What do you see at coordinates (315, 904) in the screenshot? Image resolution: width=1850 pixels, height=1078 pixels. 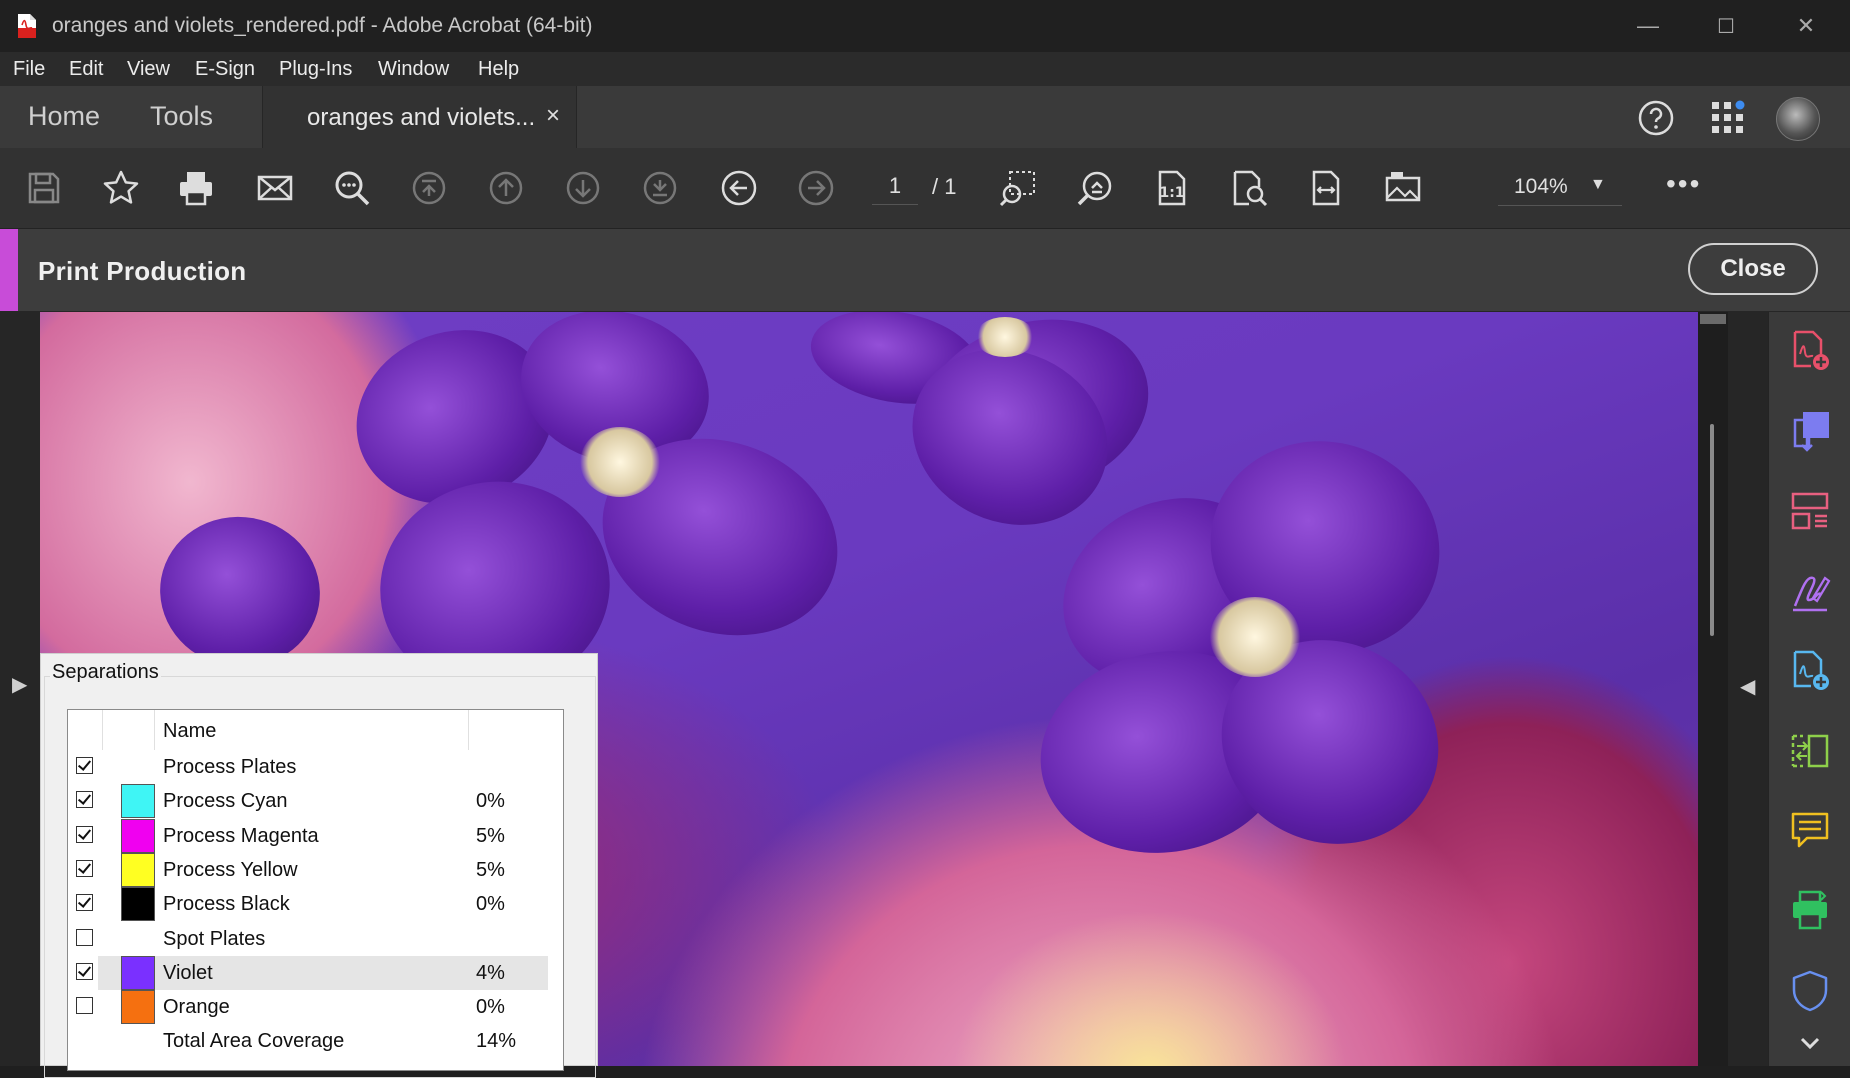 I see `table-row: Process Black 0%` at bounding box center [315, 904].